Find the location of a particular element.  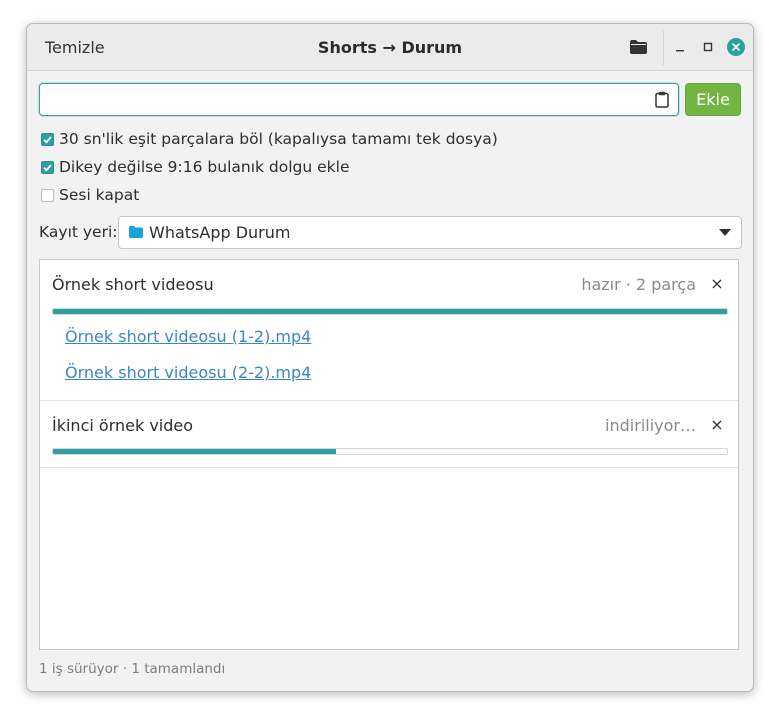

mute-checkbox is located at coordinates (47, 195).